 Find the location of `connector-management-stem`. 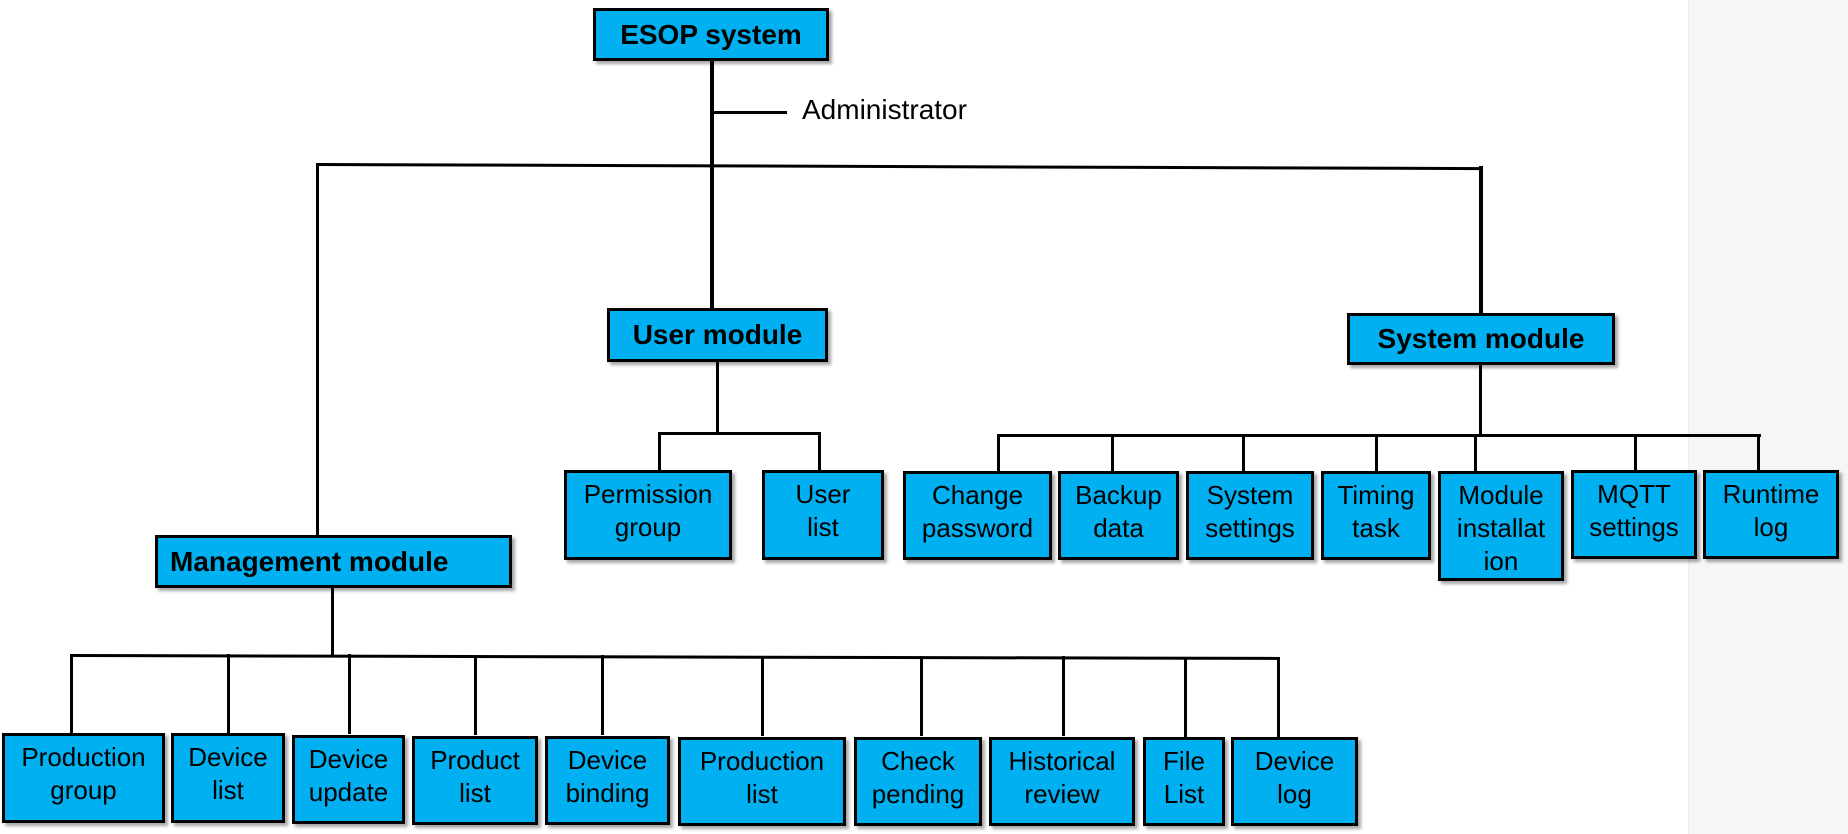

connector-management-stem is located at coordinates (332, 621).